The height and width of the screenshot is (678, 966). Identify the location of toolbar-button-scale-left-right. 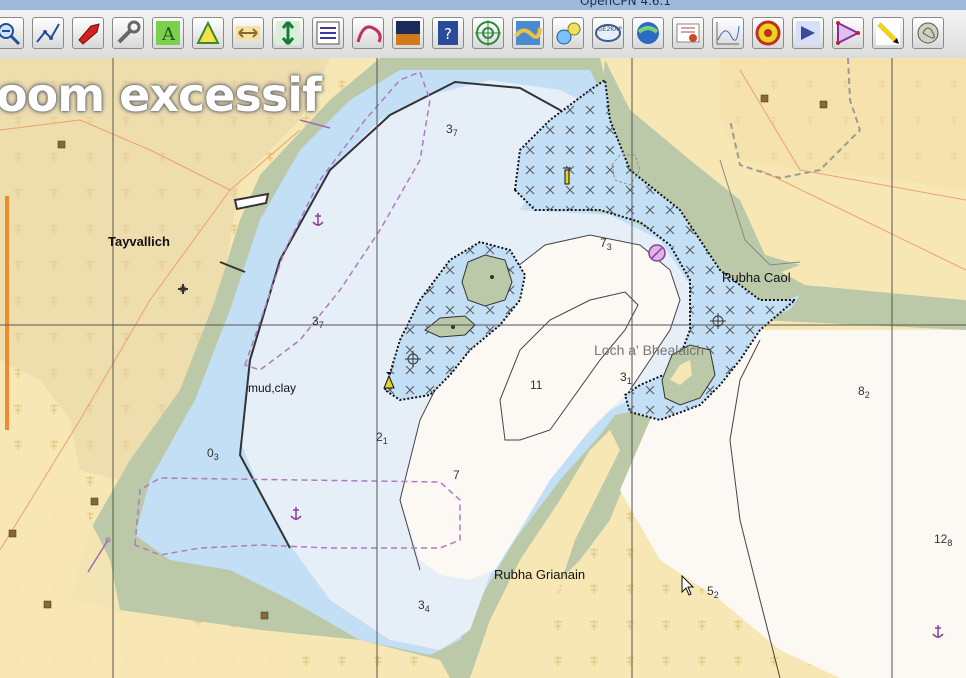
(248, 33).